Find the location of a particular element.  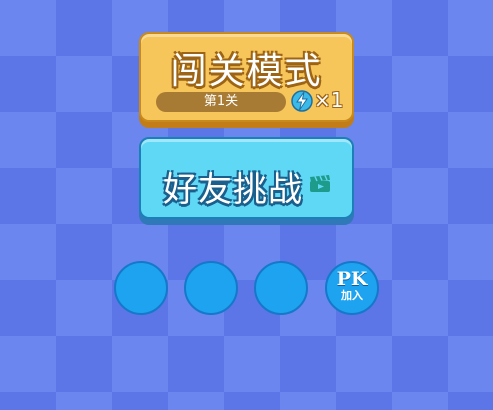

challenge-mode-button: 闯关模式 第1关 ×1 is located at coordinates (246, 77).